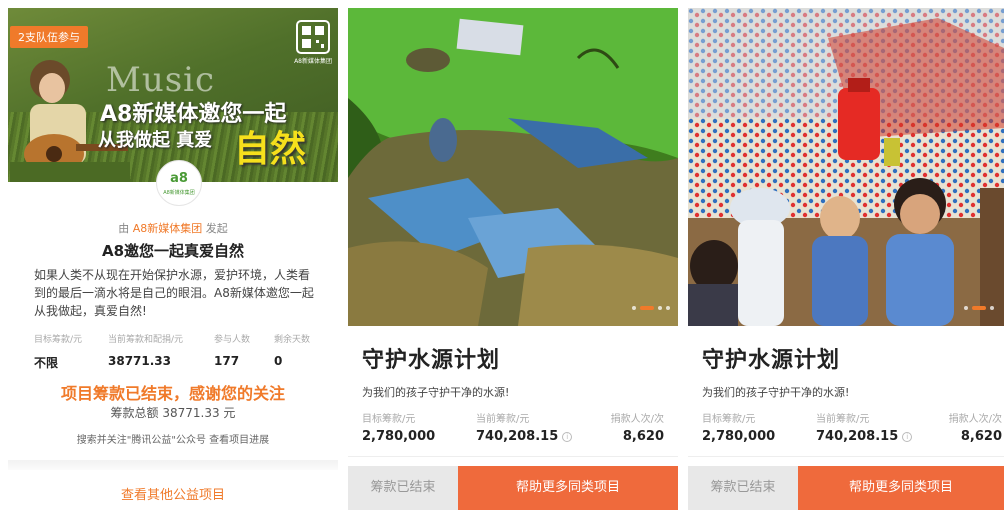  I want to click on stat-label: 当前筹款和配捐/元, so click(146, 340).